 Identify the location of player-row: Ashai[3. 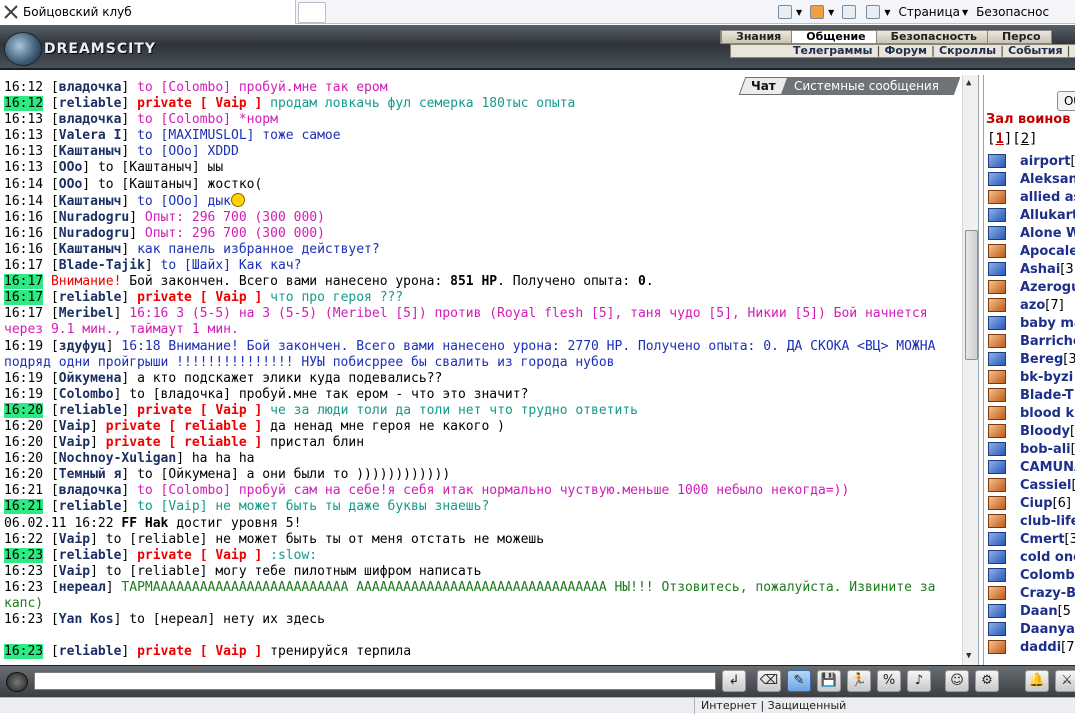
(1031, 269).